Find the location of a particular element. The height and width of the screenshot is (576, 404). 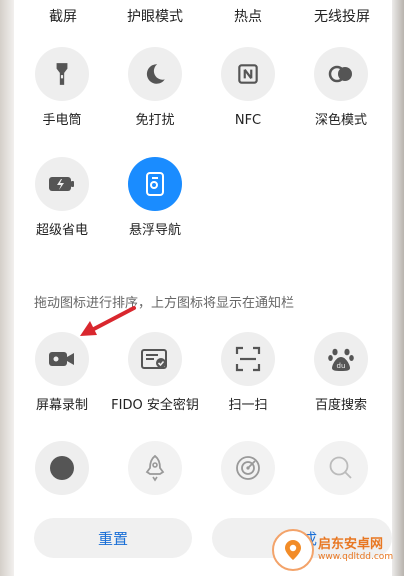

tile-label: 屏幕录制 is located at coordinates (61, 405).